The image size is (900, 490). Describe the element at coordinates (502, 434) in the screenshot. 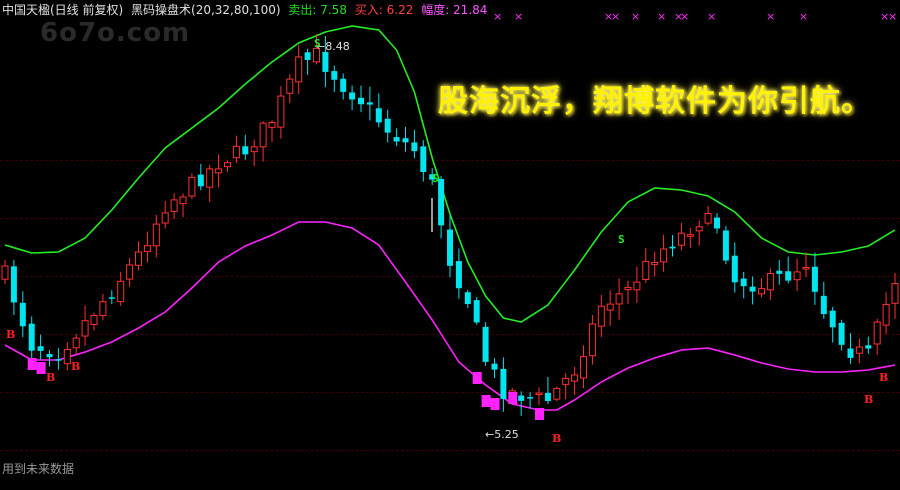

I see `low-price-annotation: ←5.25` at that location.